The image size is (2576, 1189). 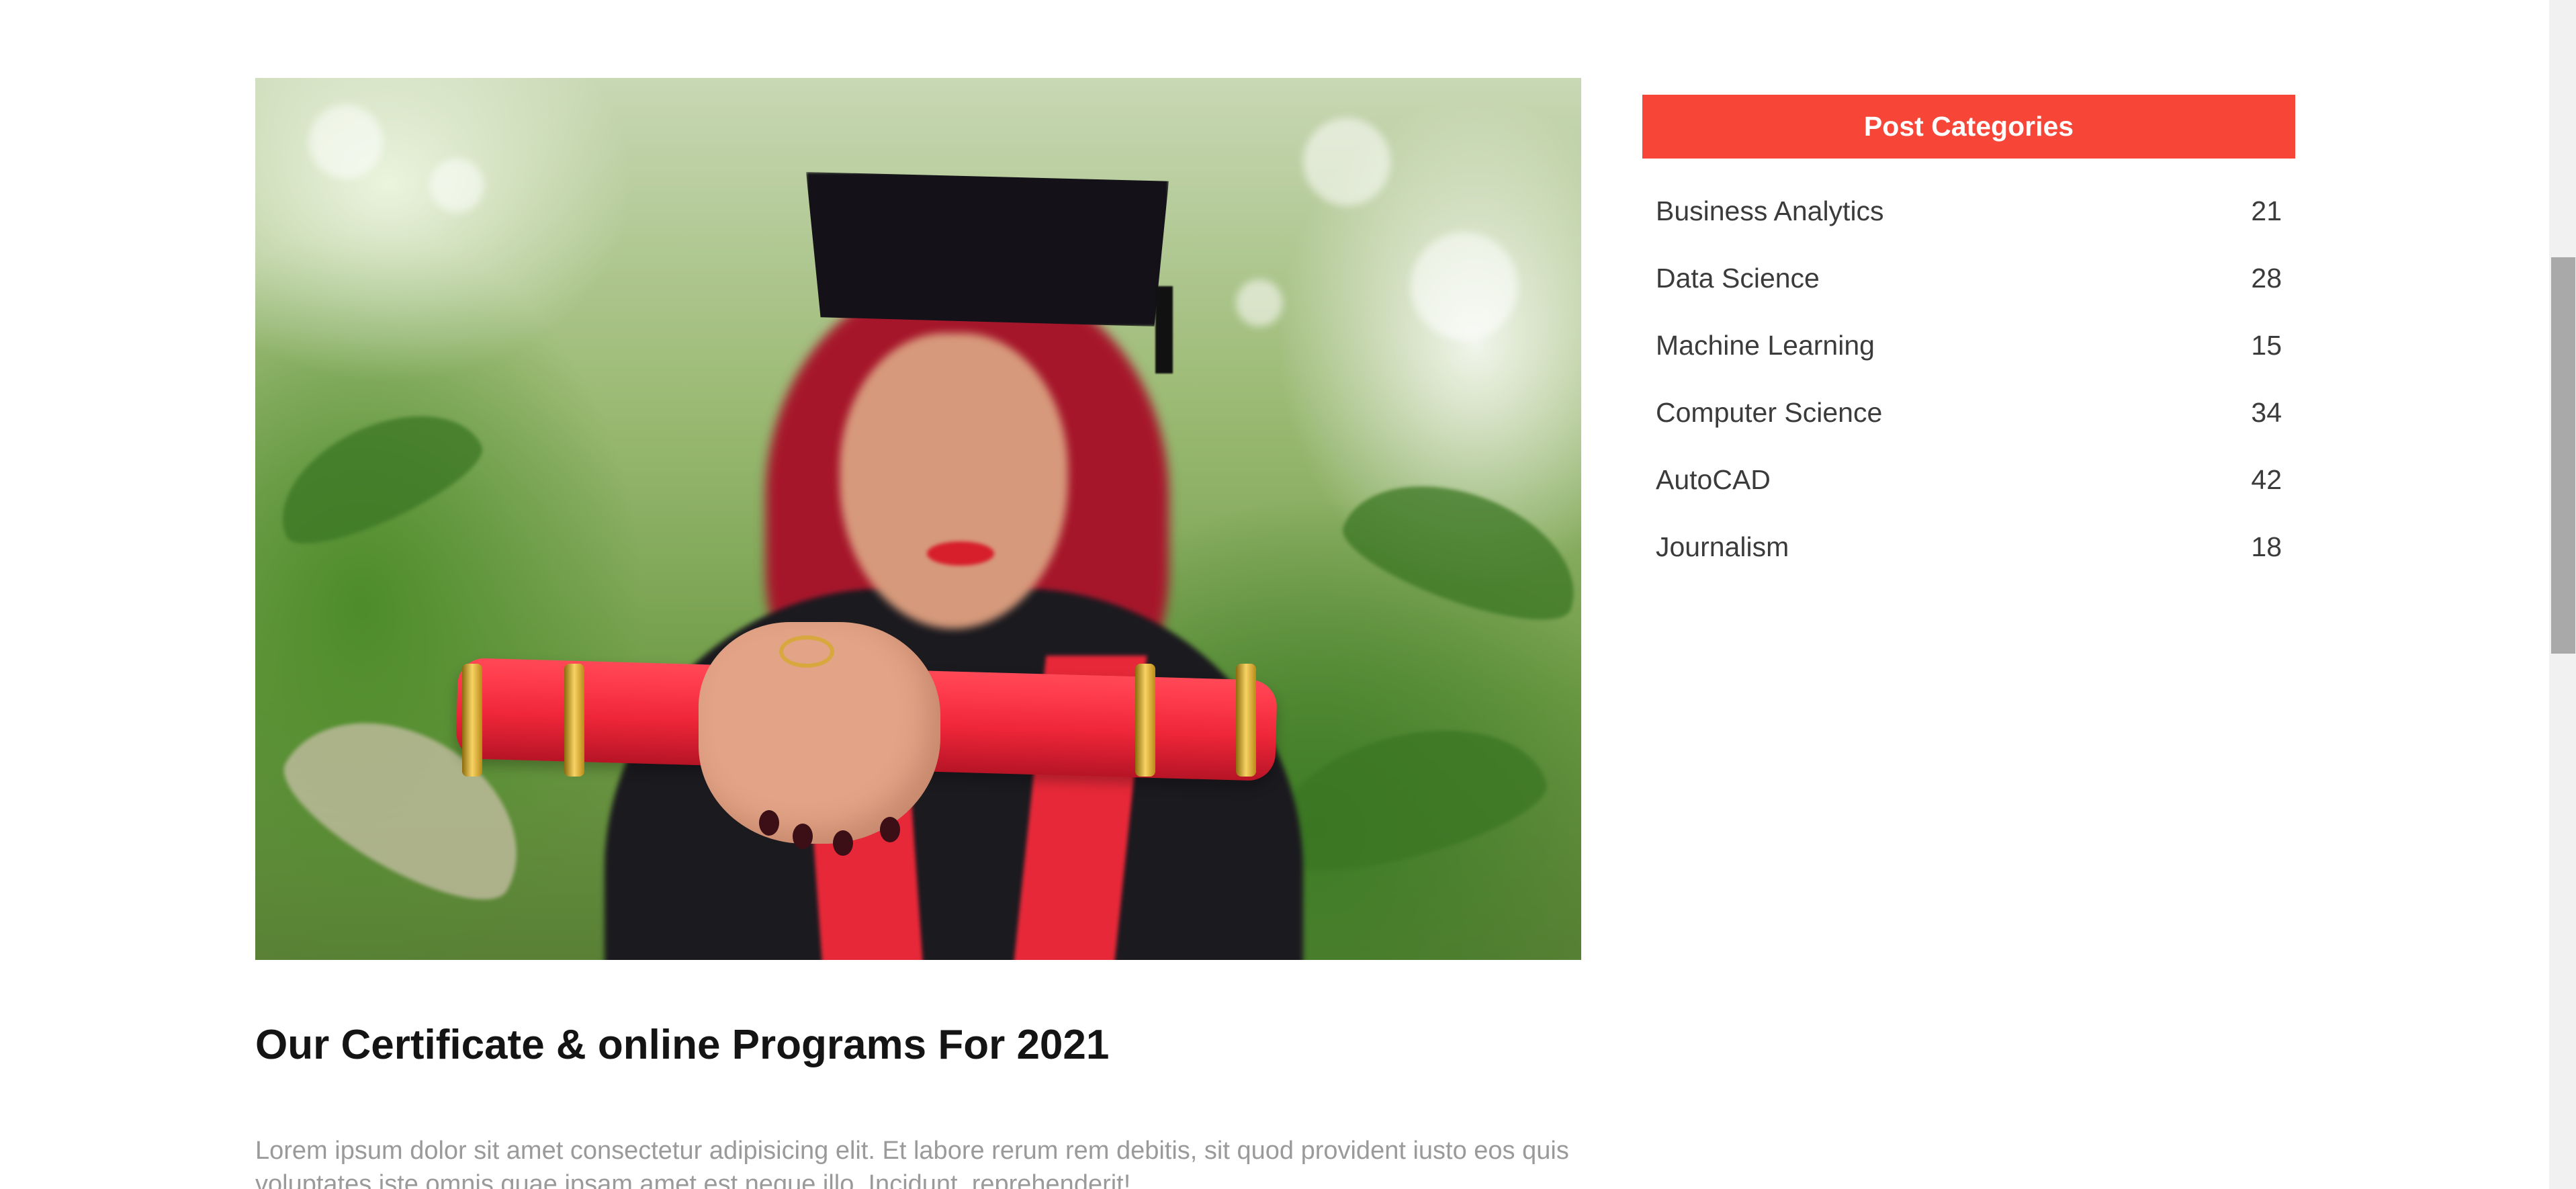 What do you see at coordinates (1969, 278) in the screenshot?
I see `category-item-data-science: Data Science 28` at bounding box center [1969, 278].